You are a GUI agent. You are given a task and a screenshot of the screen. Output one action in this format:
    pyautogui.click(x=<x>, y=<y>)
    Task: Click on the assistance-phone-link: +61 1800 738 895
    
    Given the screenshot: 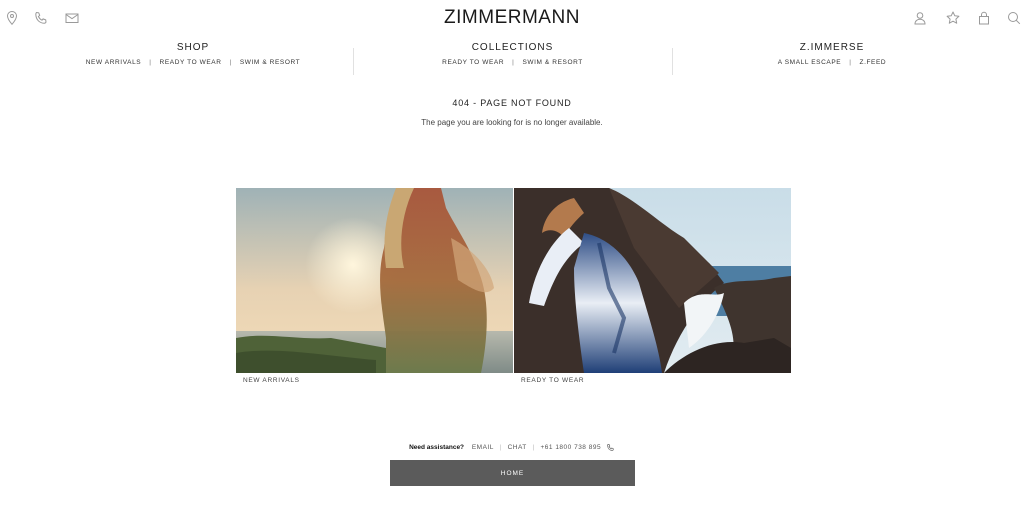 What is the action you would take?
    pyautogui.click(x=570, y=447)
    